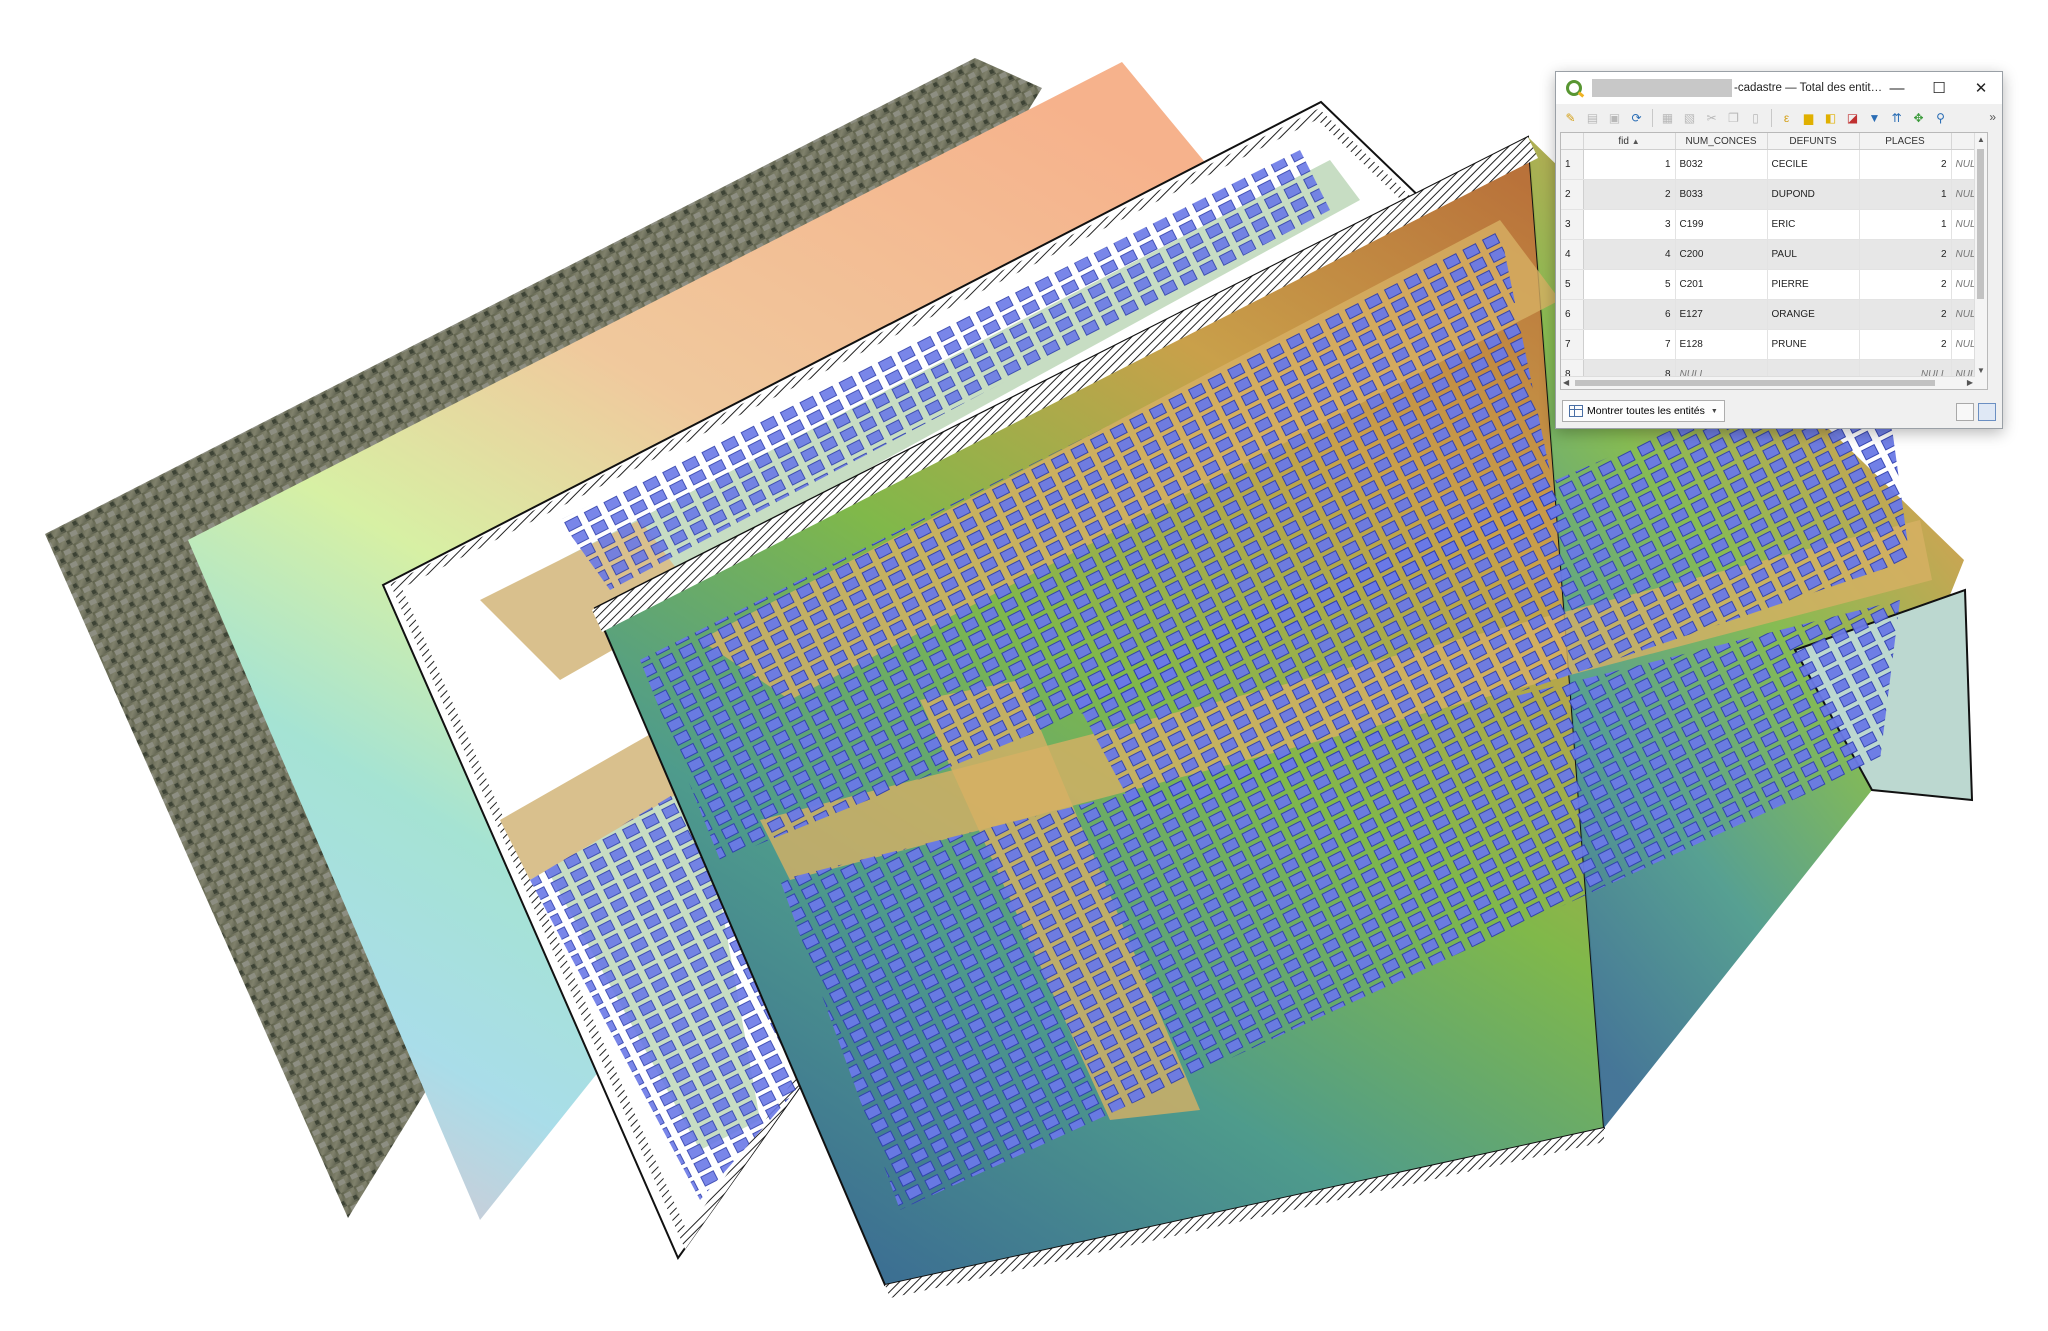  Describe the element at coordinates (1755, 118) in the screenshot. I see `paste-icon: ▯` at that location.